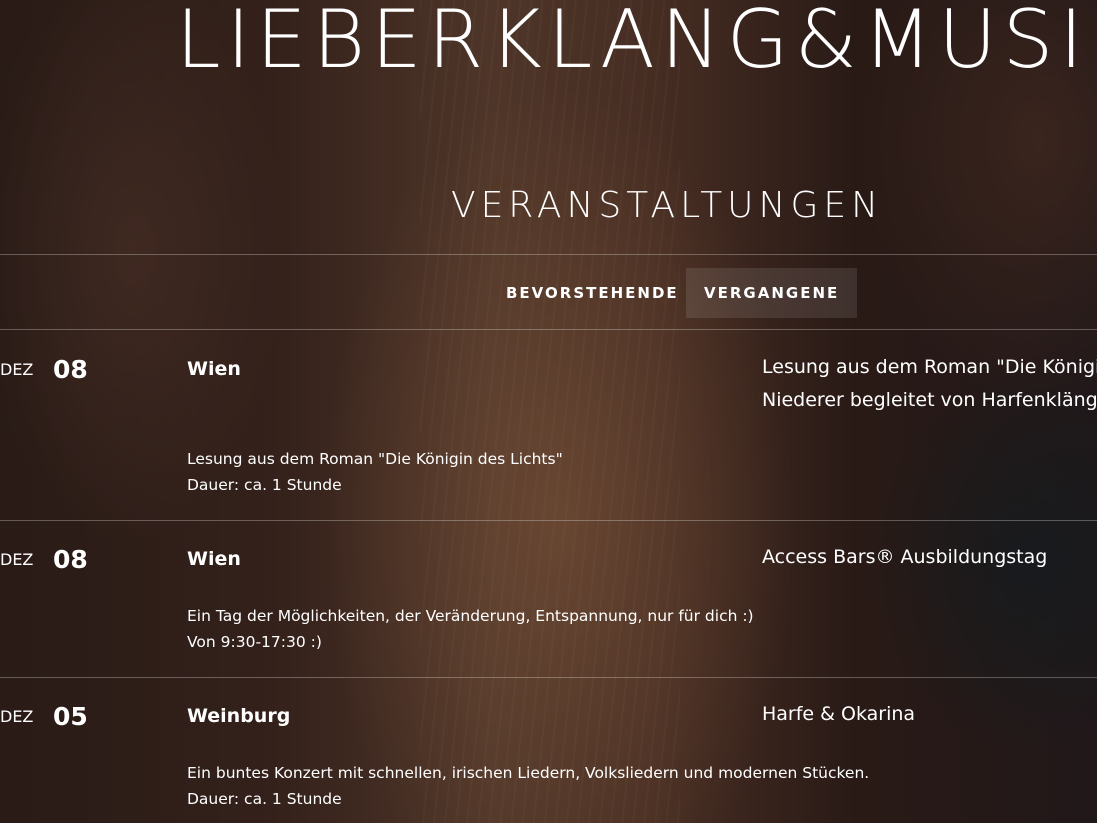 The width and height of the screenshot is (1097, 823). What do you see at coordinates (548, 254) in the screenshot?
I see `divider-top` at bounding box center [548, 254].